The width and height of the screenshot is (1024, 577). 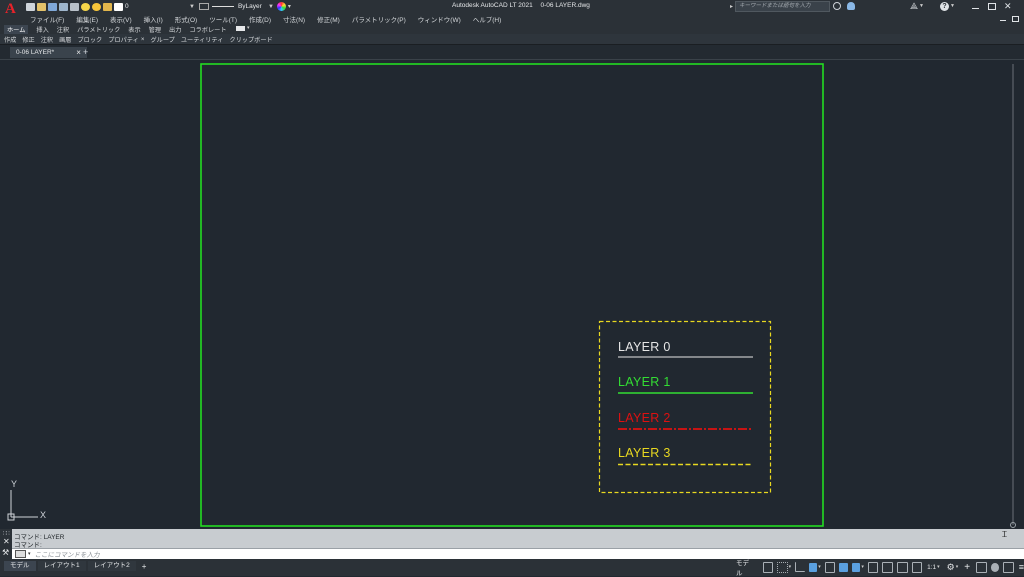 What do you see at coordinates (28, 39) in the screenshot?
I see `ribbon-panel-1: 修正` at bounding box center [28, 39].